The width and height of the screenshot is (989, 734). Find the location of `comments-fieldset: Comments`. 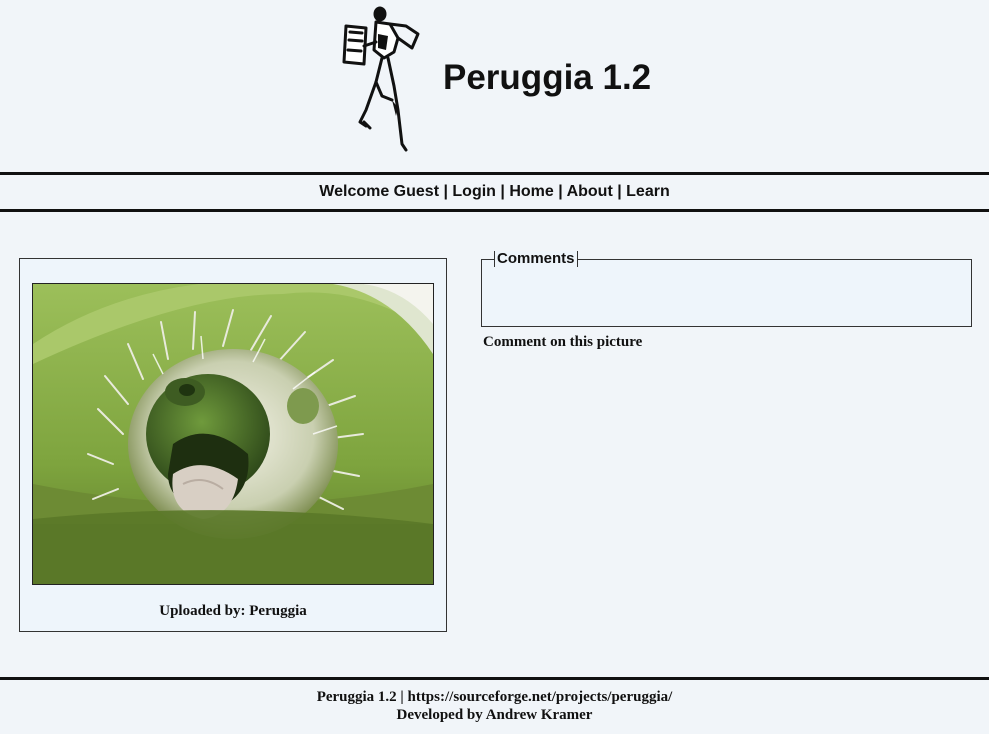

comments-fieldset: Comments is located at coordinates (726, 289).